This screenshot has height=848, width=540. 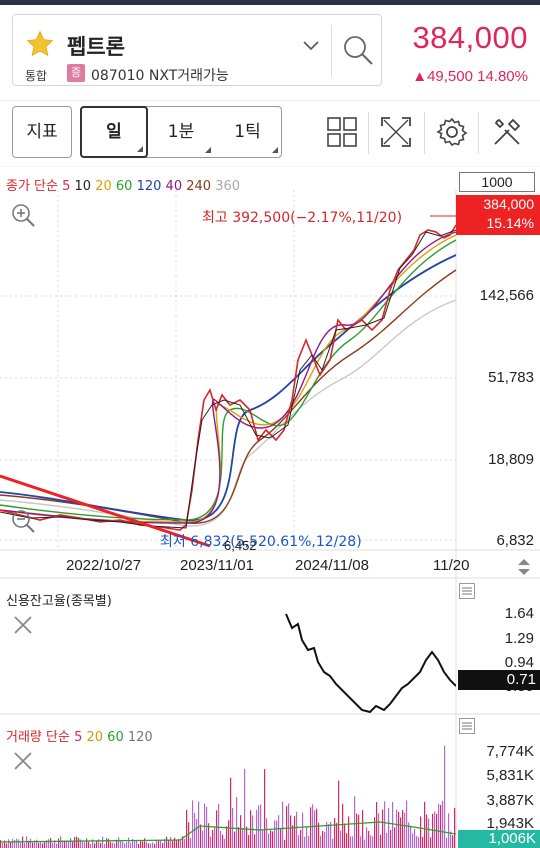 I want to click on period-day-tab: 일, so click(x=114, y=132).